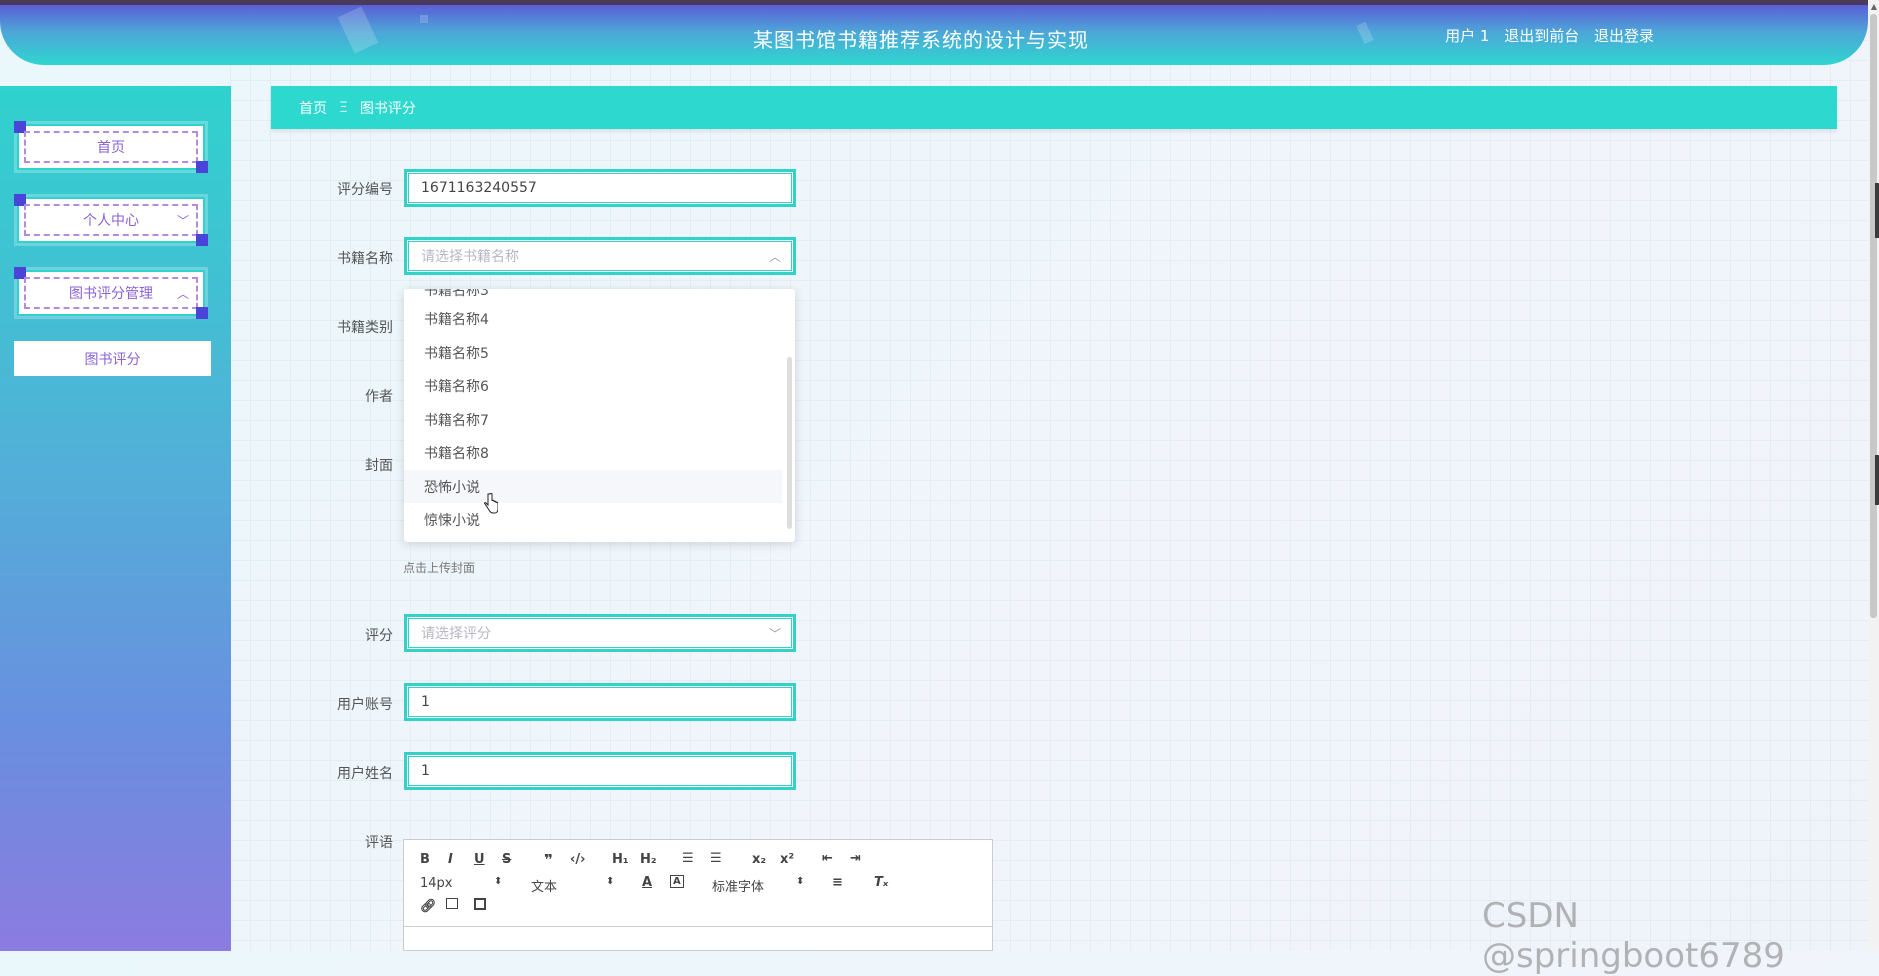 The image size is (1879, 976). What do you see at coordinates (1633, 936) in the screenshot?
I see `watermark: CSDN @springboot6789` at bounding box center [1633, 936].